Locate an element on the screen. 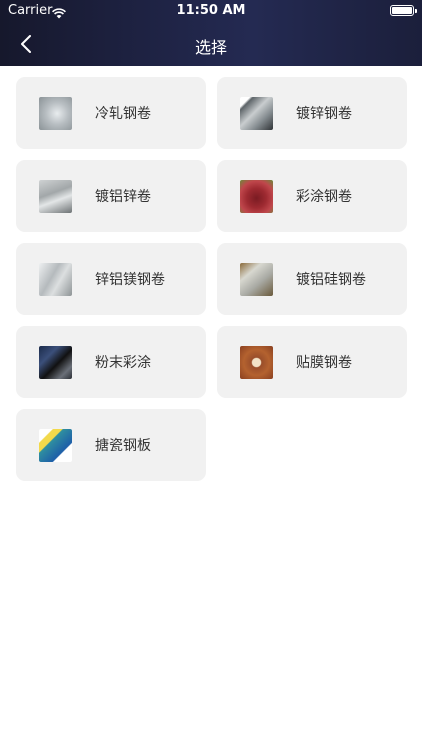 This screenshot has width=422, height=750. battery-icon is located at coordinates (403, 10).